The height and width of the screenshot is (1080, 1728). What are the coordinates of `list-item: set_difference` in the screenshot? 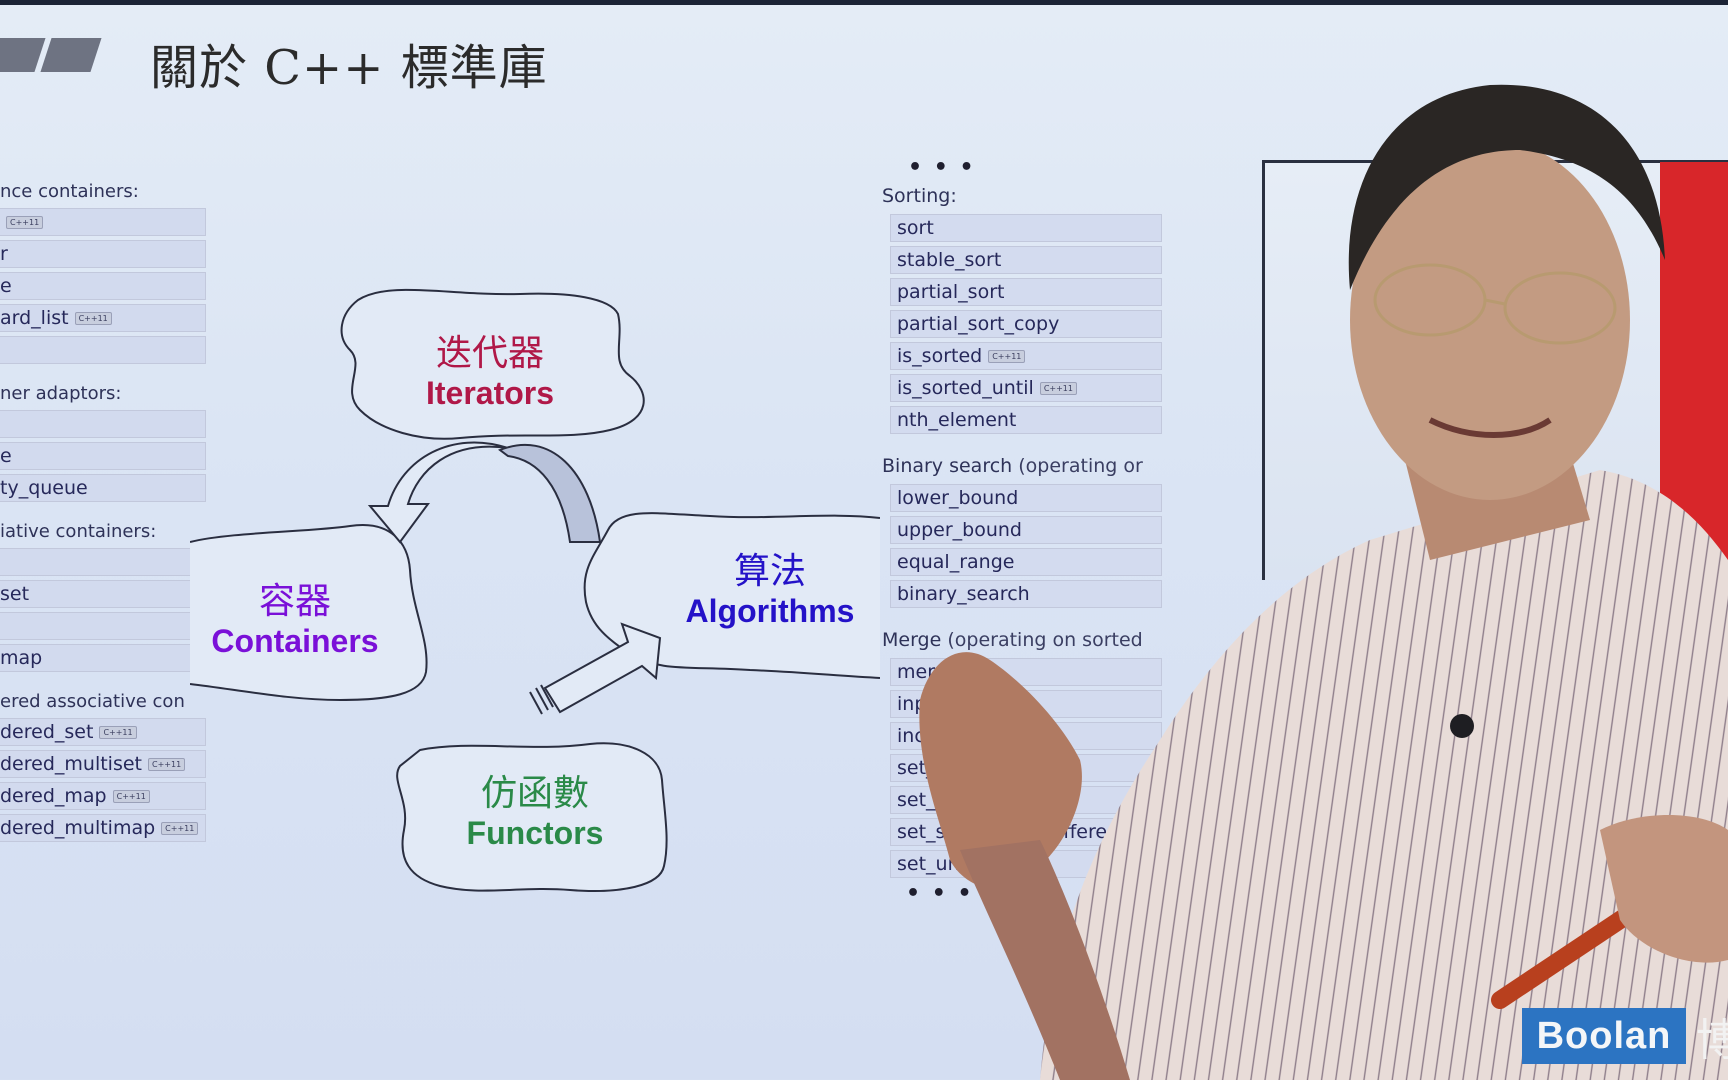 It's located at (1026, 768).